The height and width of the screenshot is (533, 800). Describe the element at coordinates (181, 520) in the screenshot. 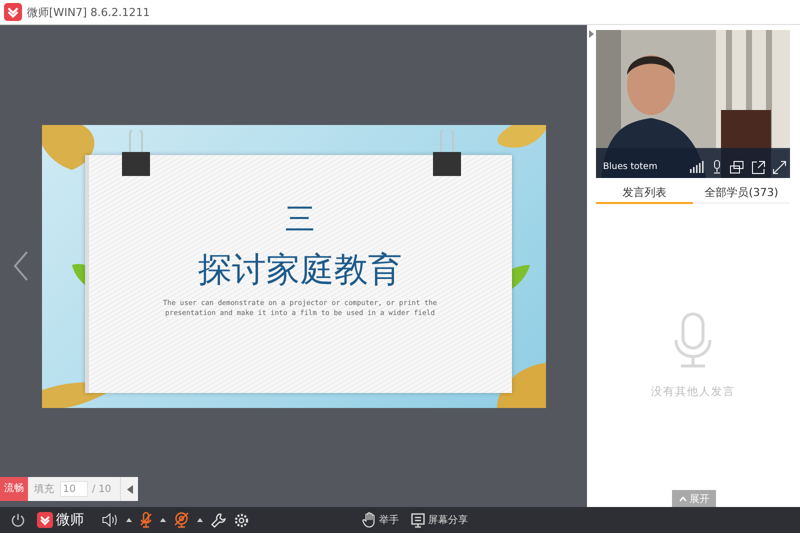

I see `camera-off-icon` at that location.